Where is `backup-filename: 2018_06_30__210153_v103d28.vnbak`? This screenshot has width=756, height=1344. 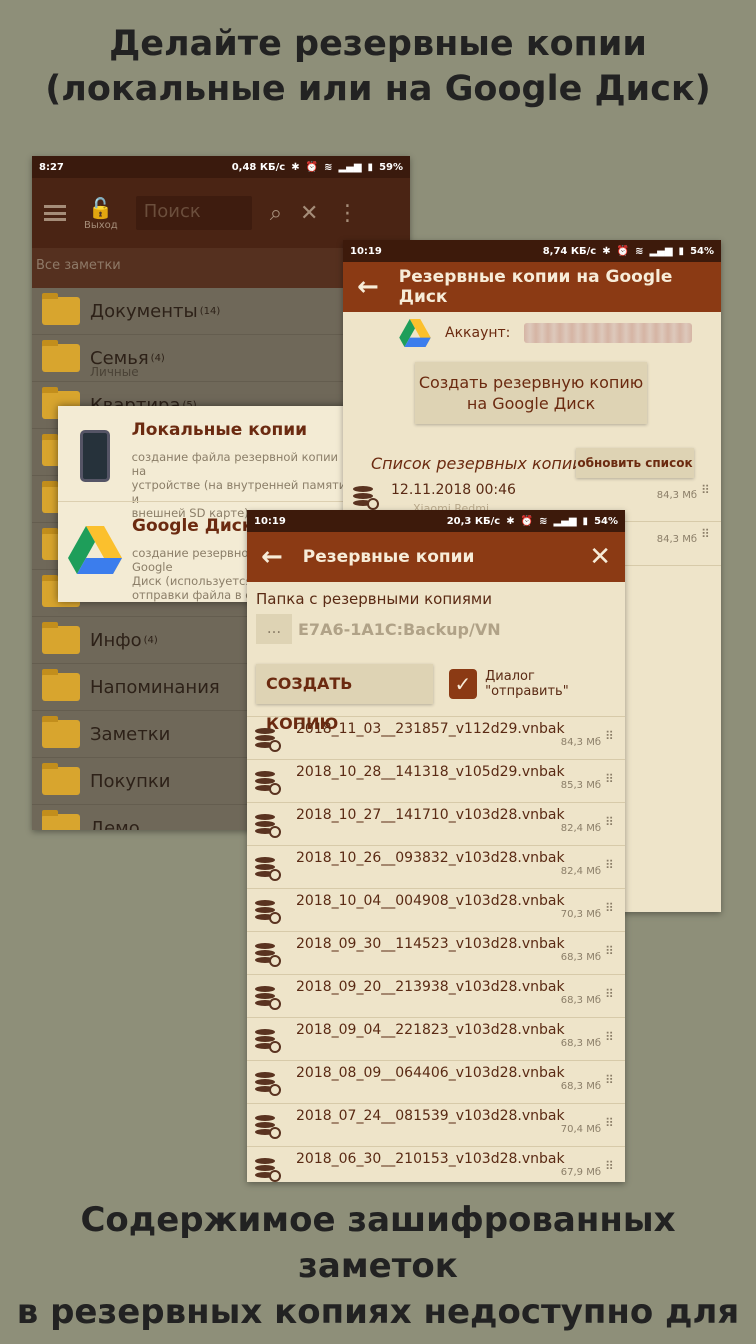 backup-filename: 2018_06_30__210153_v103d28.vnbak is located at coordinates (430, 1159).